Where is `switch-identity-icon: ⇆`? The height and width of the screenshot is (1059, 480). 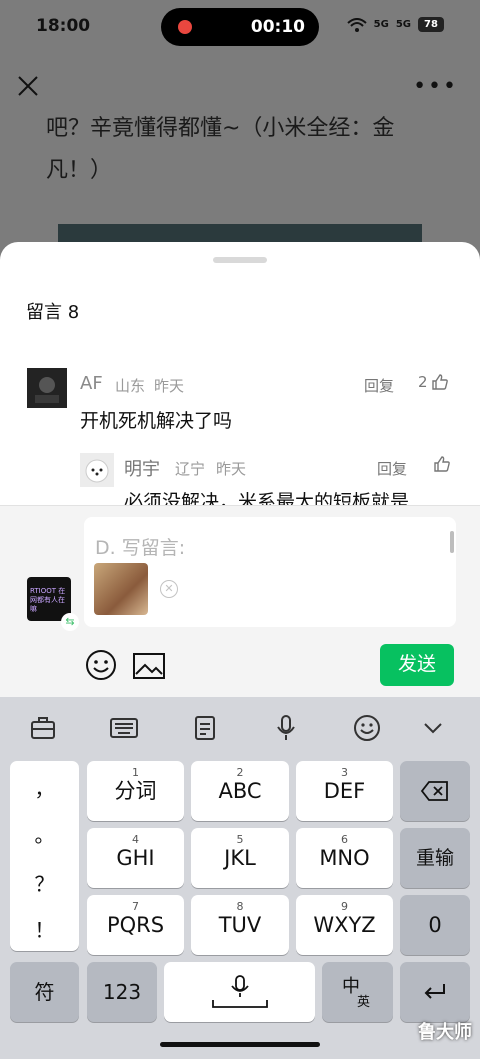
switch-identity-icon: ⇆ is located at coordinates (70, 622).